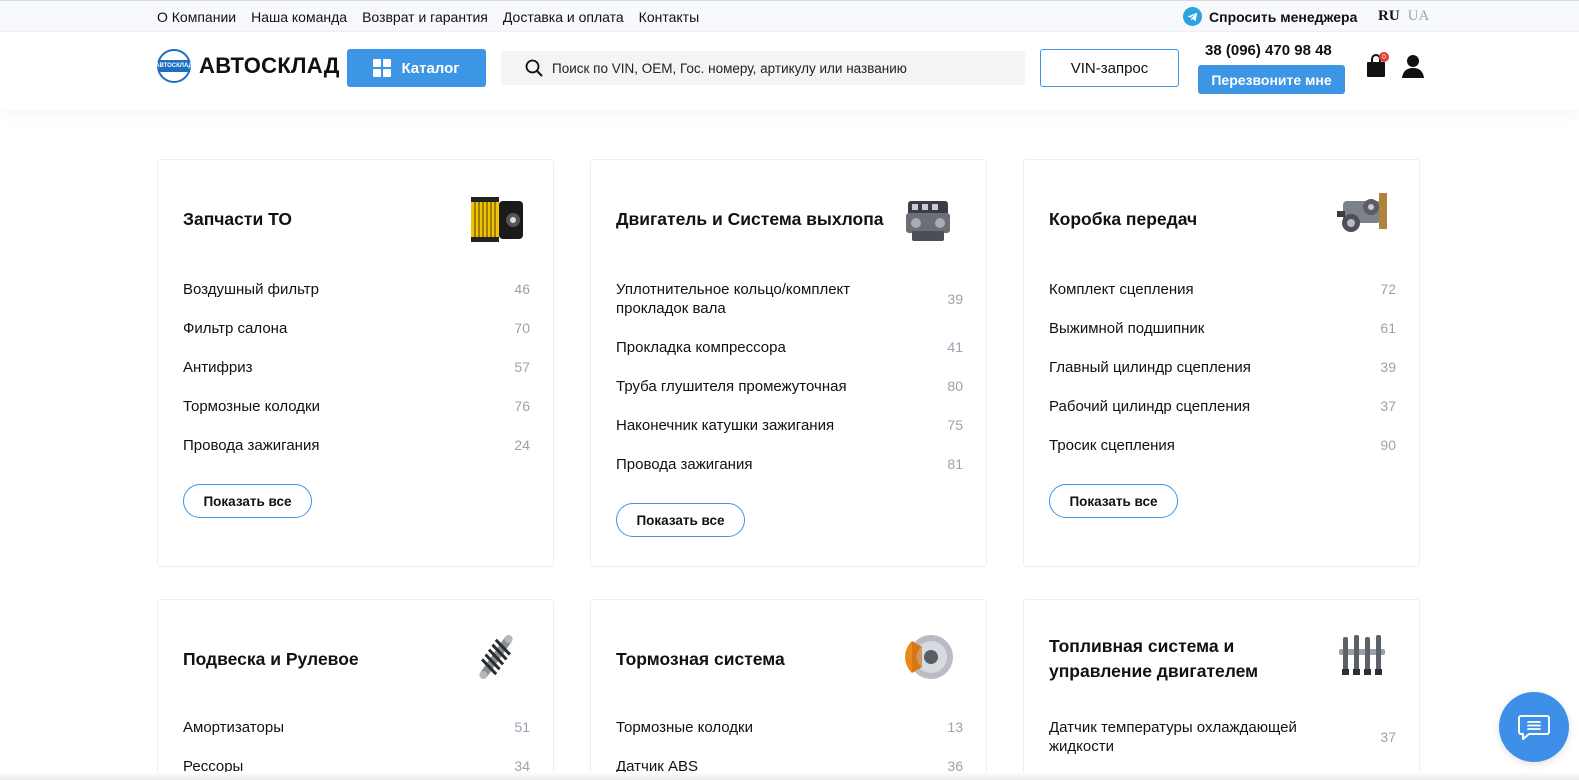 The width and height of the screenshot is (1579, 780). Describe the element at coordinates (700, 659) in the screenshot. I see `card-title: Тормозная система` at that location.